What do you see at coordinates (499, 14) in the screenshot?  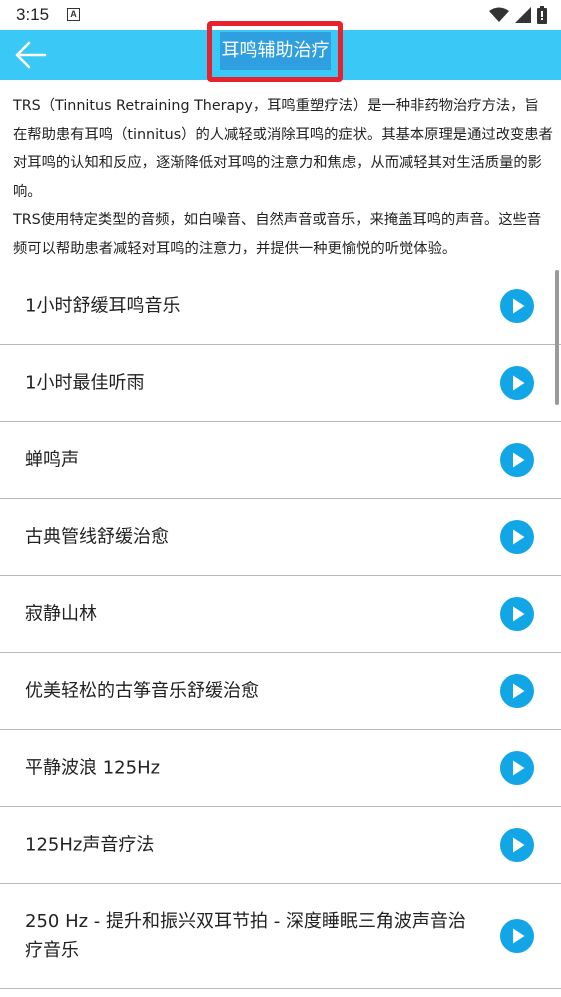 I see `wifi-icon` at bounding box center [499, 14].